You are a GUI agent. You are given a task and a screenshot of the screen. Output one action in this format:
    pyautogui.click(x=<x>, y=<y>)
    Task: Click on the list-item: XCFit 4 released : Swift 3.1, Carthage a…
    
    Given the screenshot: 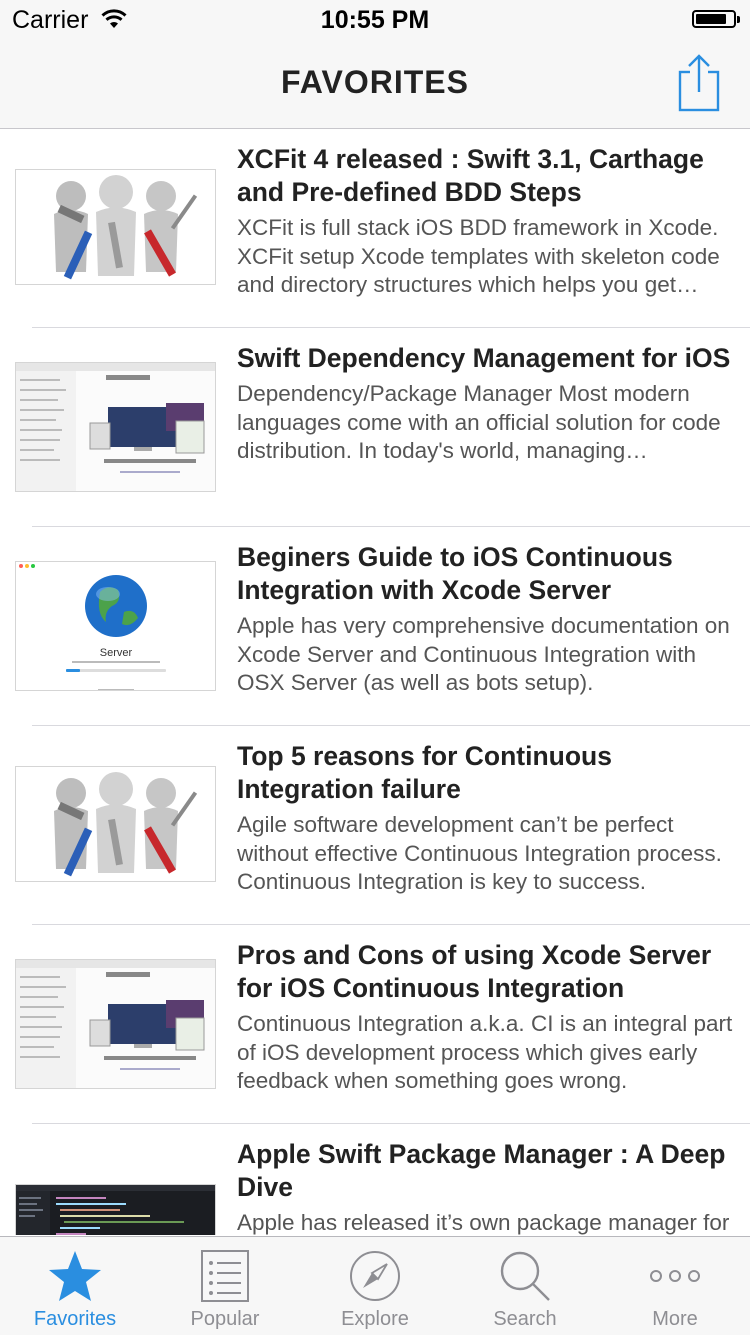 What is the action you would take?
    pyautogui.click(x=375, y=228)
    